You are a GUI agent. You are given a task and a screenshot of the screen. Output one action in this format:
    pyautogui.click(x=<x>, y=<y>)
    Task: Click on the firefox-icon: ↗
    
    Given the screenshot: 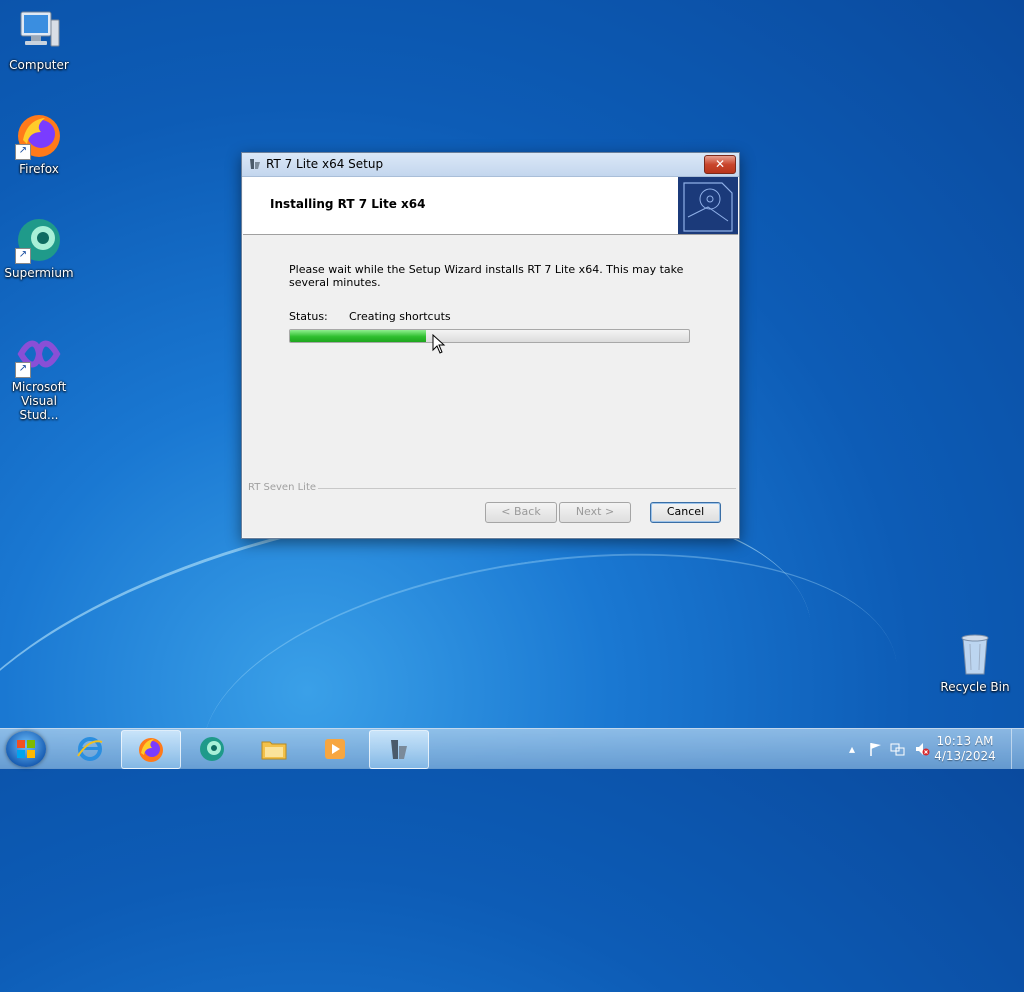 What is the action you would take?
    pyautogui.click(x=39, y=136)
    